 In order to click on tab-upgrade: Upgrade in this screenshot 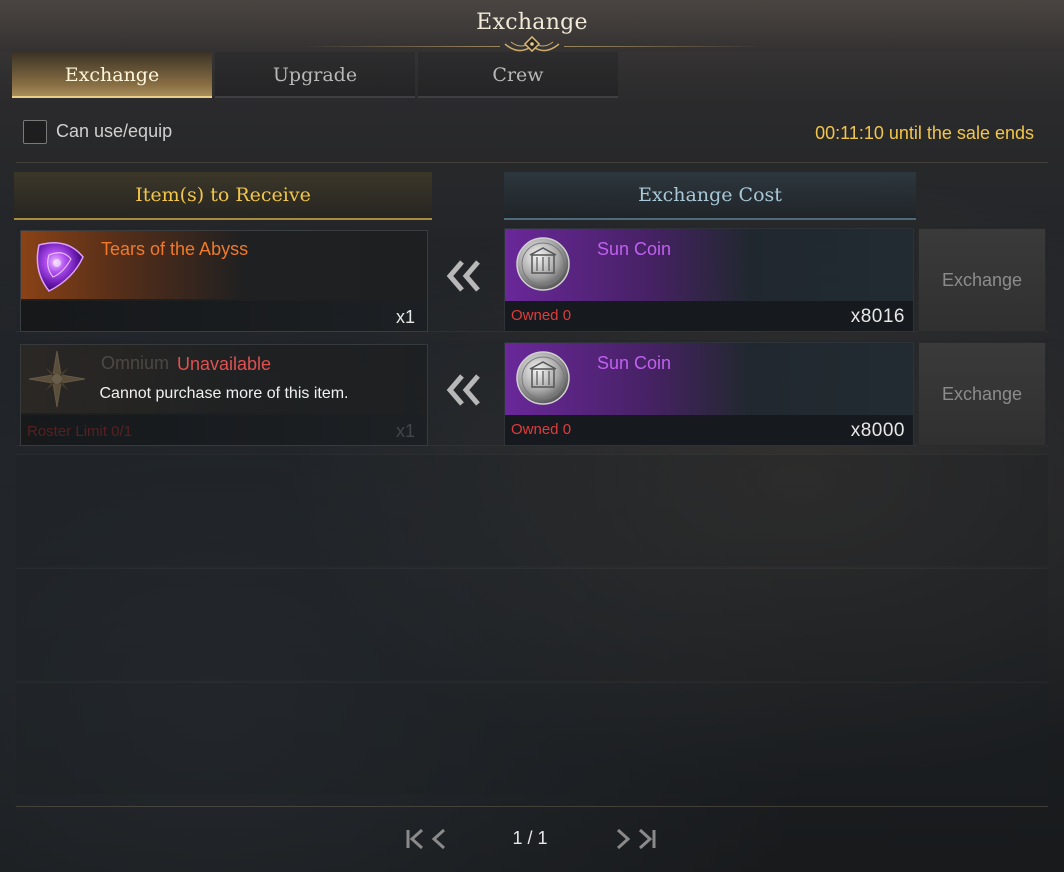, I will do `click(315, 75)`.